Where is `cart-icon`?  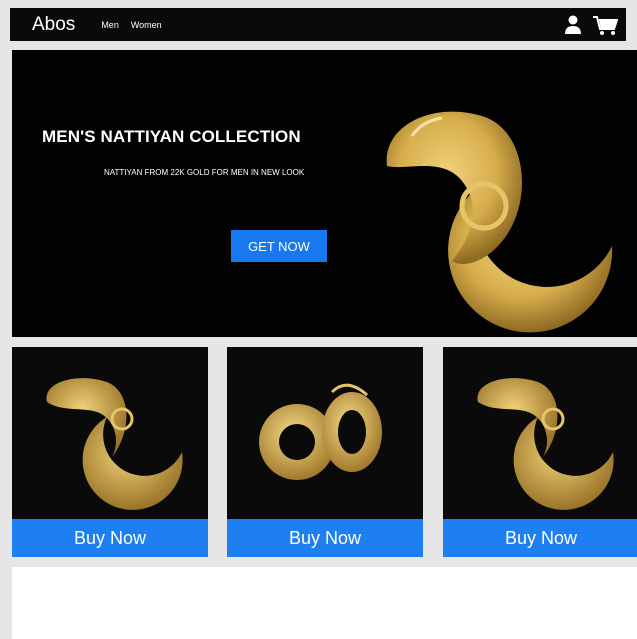
cart-icon is located at coordinates (605, 25).